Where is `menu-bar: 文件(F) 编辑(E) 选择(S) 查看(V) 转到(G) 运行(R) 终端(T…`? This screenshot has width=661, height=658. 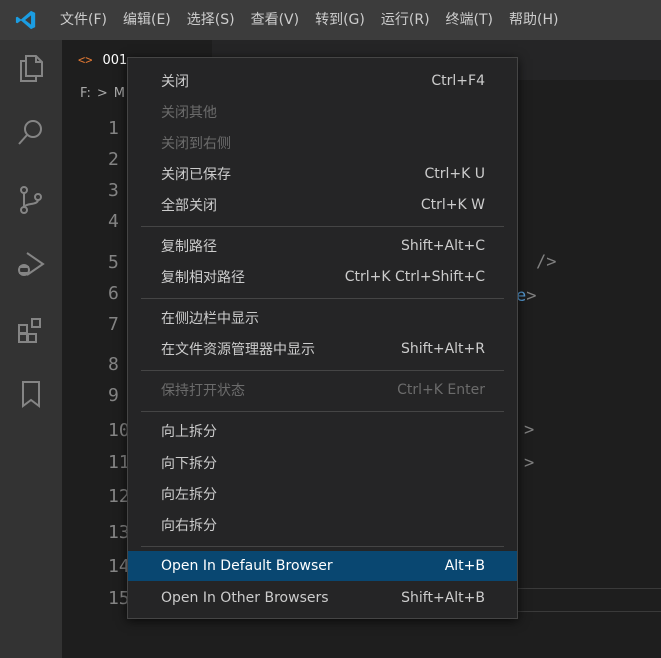
menu-bar: 文件(F) 编辑(E) 选择(S) 查看(V) 转到(G) 运行(R) 终端(T… is located at coordinates (330, 20).